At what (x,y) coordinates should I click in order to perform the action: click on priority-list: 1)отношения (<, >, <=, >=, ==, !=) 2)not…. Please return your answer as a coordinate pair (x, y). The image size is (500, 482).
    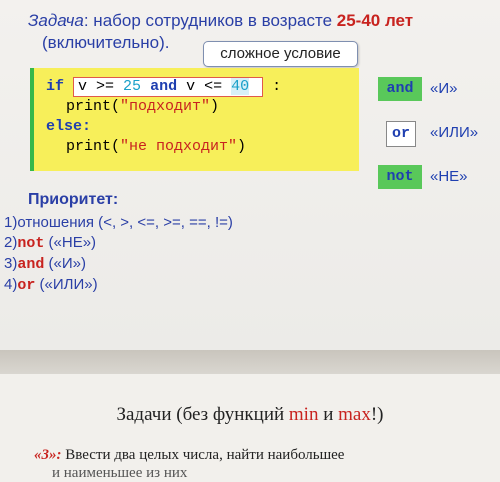
    Looking at the image, I should click on (118, 254).